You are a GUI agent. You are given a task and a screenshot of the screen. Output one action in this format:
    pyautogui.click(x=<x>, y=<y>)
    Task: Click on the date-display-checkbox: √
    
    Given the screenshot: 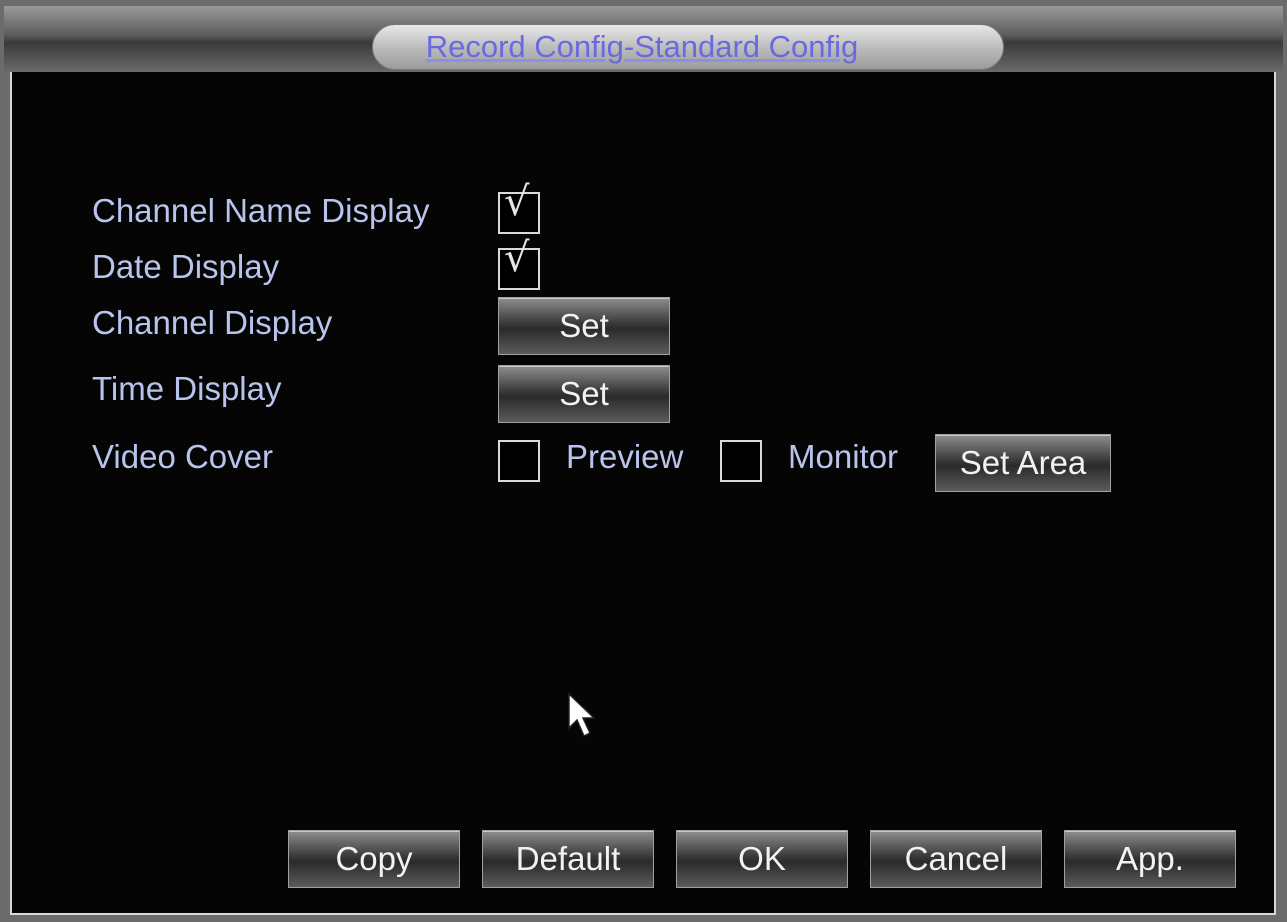 What is the action you would take?
    pyautogui.click(x=519, y=264)
    